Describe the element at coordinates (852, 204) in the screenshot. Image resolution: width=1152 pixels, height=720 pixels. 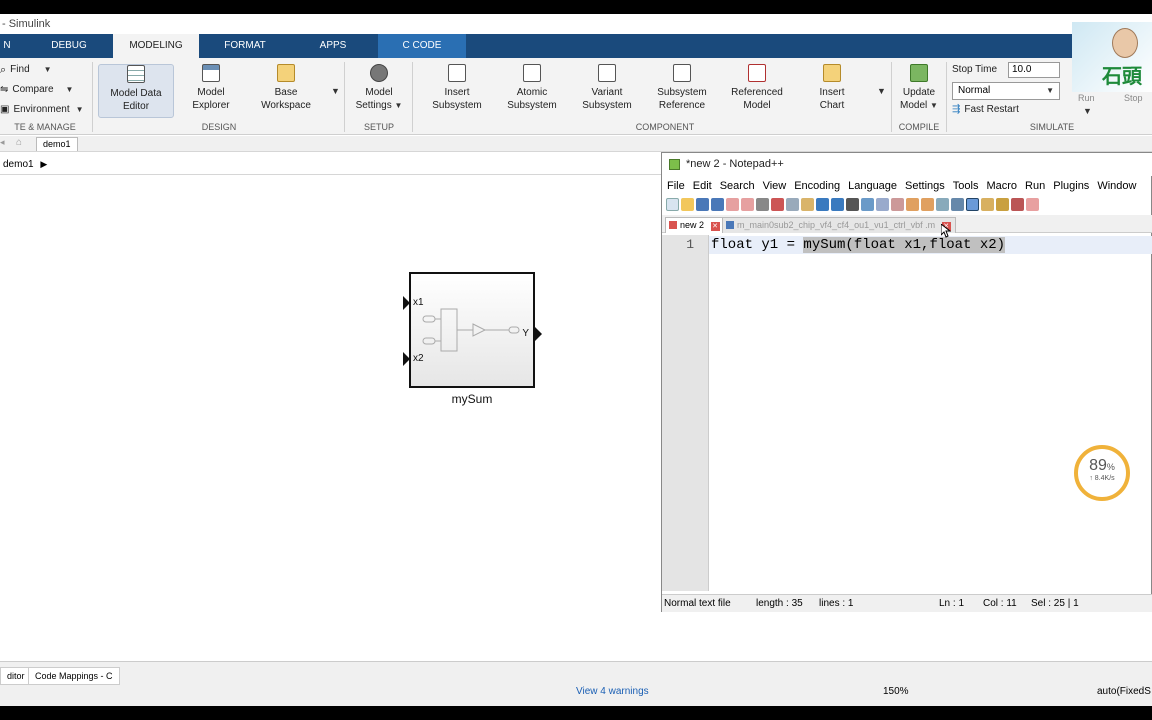
I see `find-icon` at that location.